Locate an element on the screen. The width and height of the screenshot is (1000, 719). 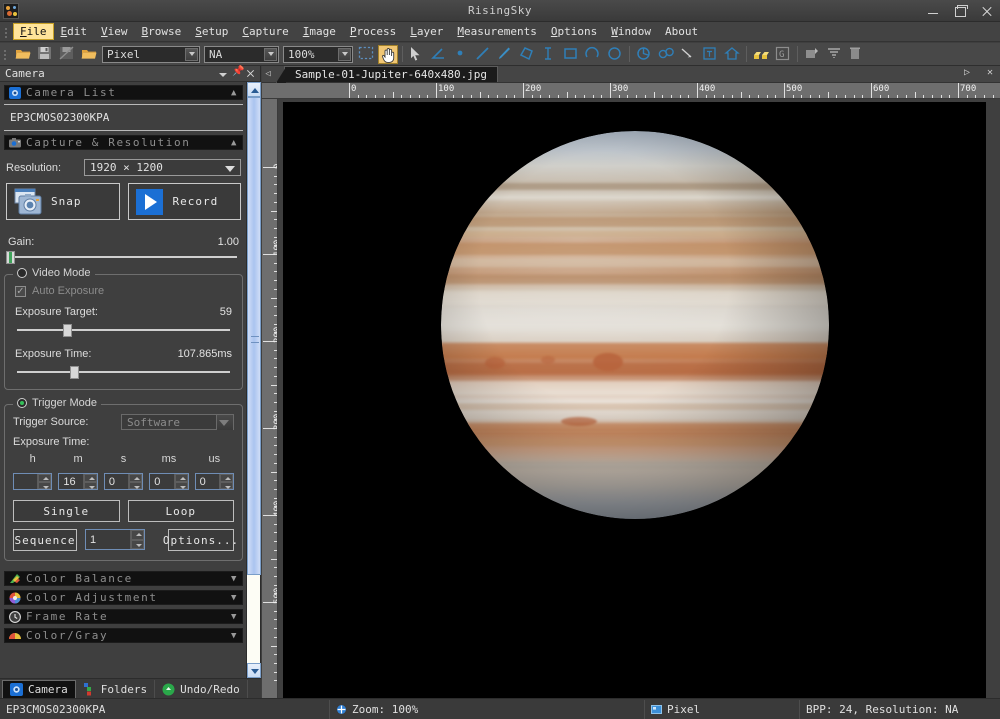
sequence-button: Sequence is located at coordinates (45, 540).